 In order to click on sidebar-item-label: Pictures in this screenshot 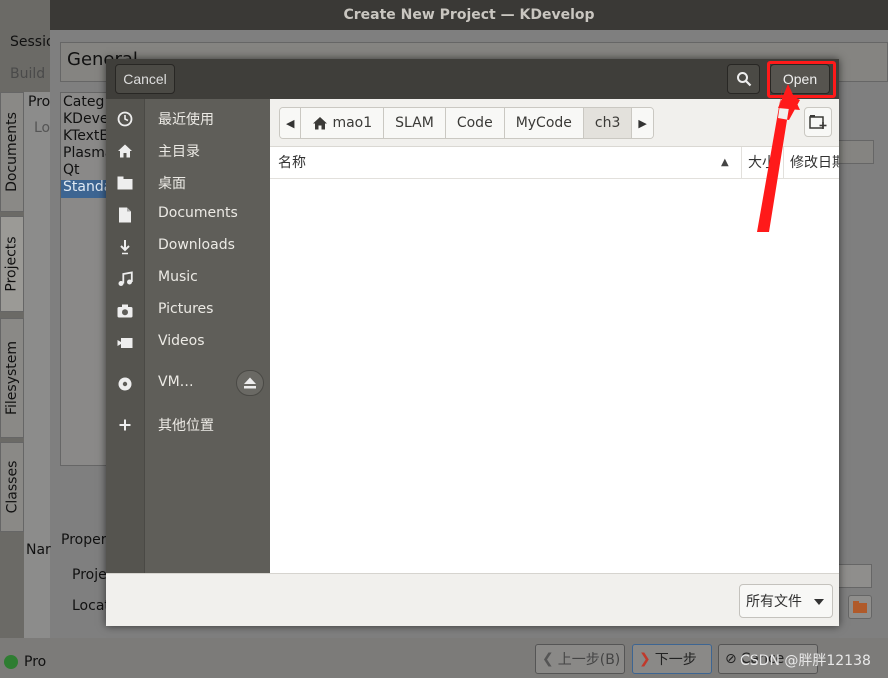, I will do `click(186, 309)`.